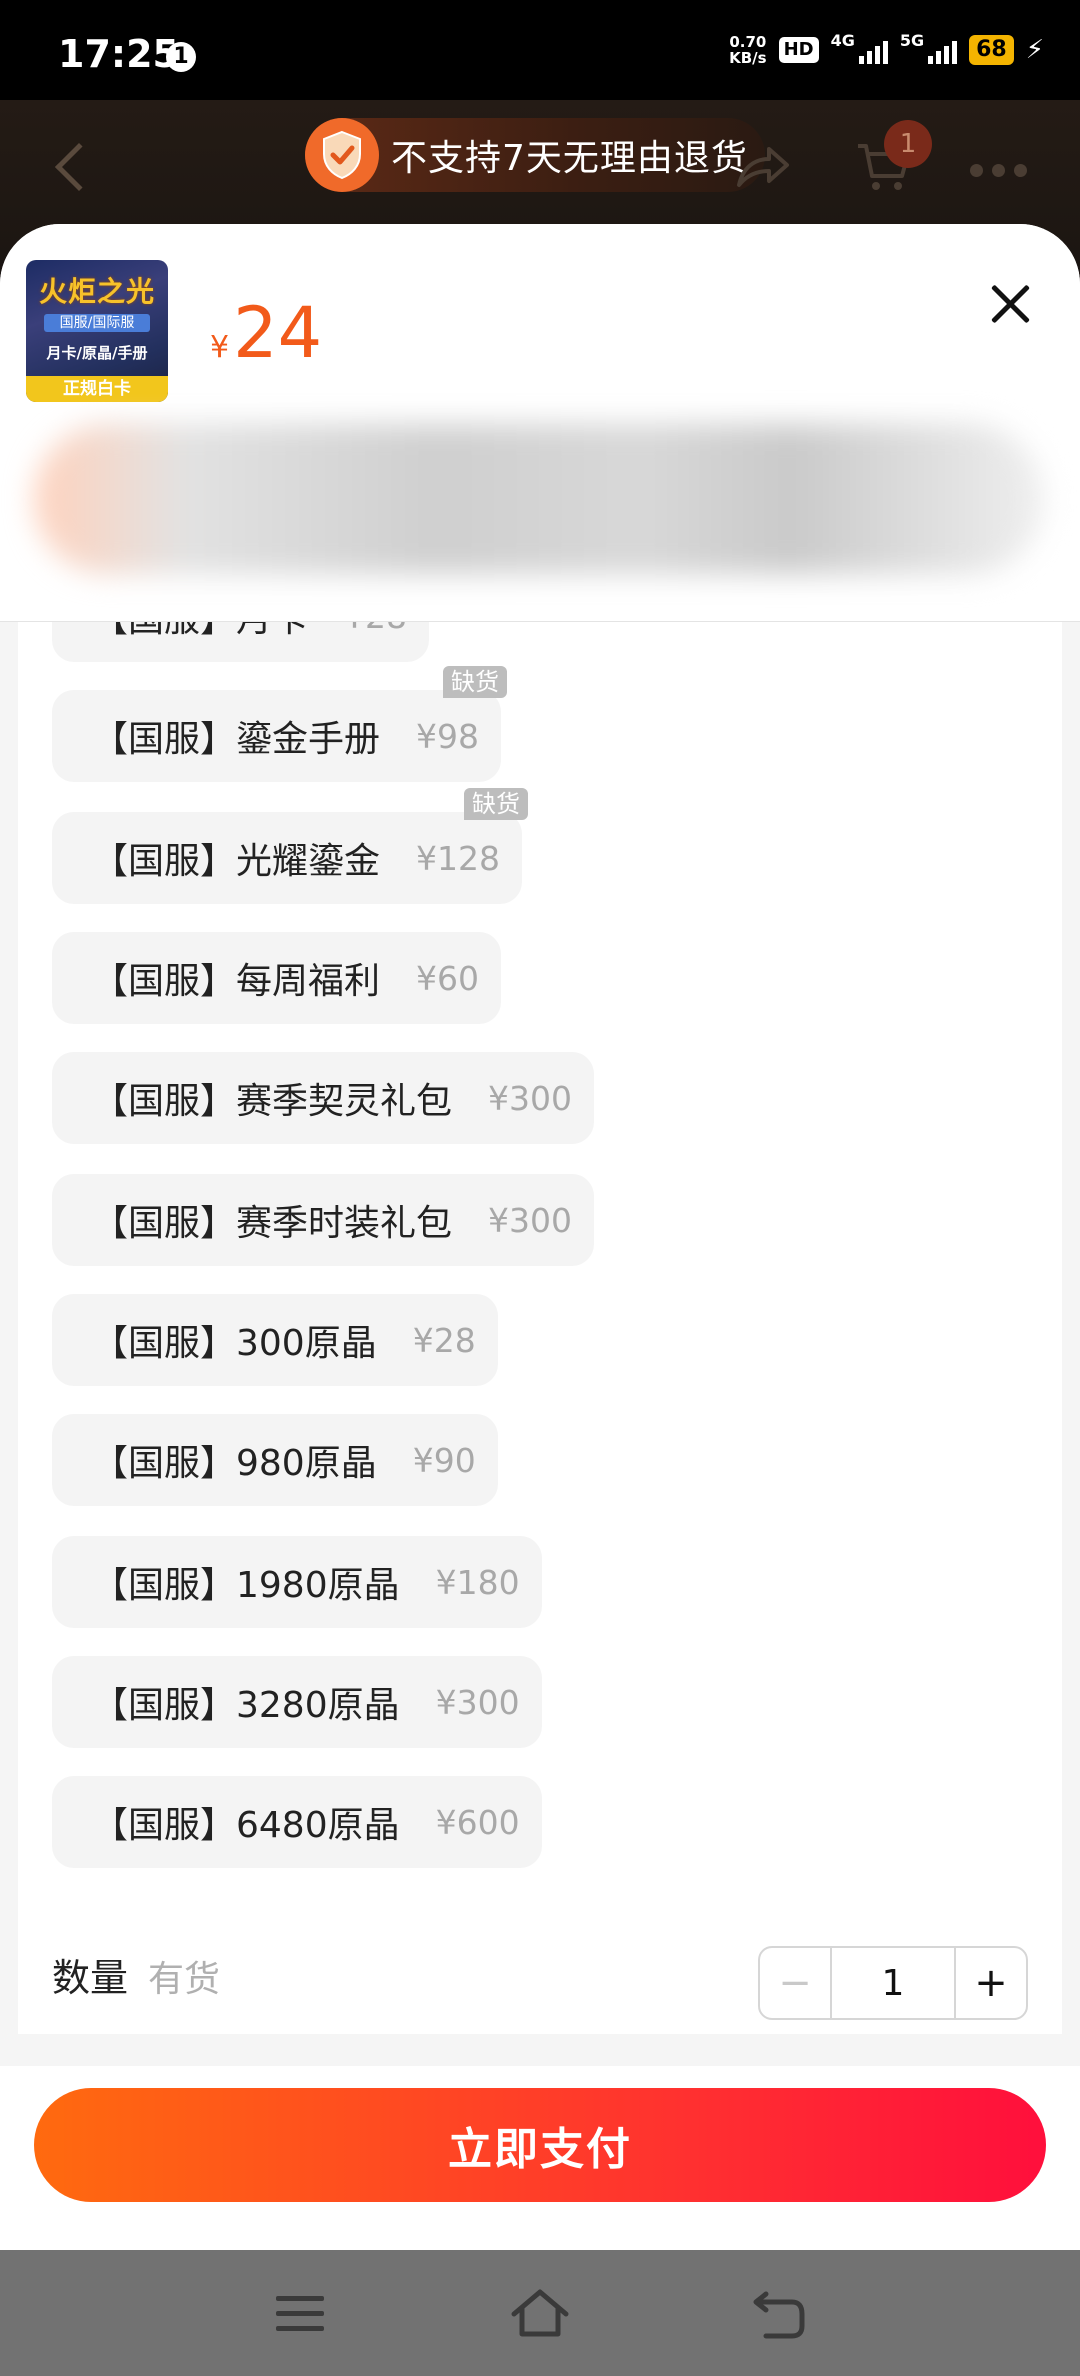  What do you see at coordinates (477, 1822) in the screenshot?
I see `option-price: ¥600` at bounding box center [477, 1822].